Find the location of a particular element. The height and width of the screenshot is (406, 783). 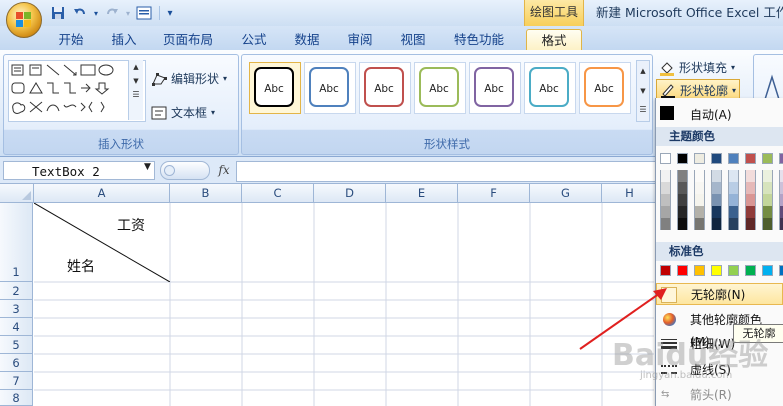

row-header: 6 is located at coordinates (16, 363).